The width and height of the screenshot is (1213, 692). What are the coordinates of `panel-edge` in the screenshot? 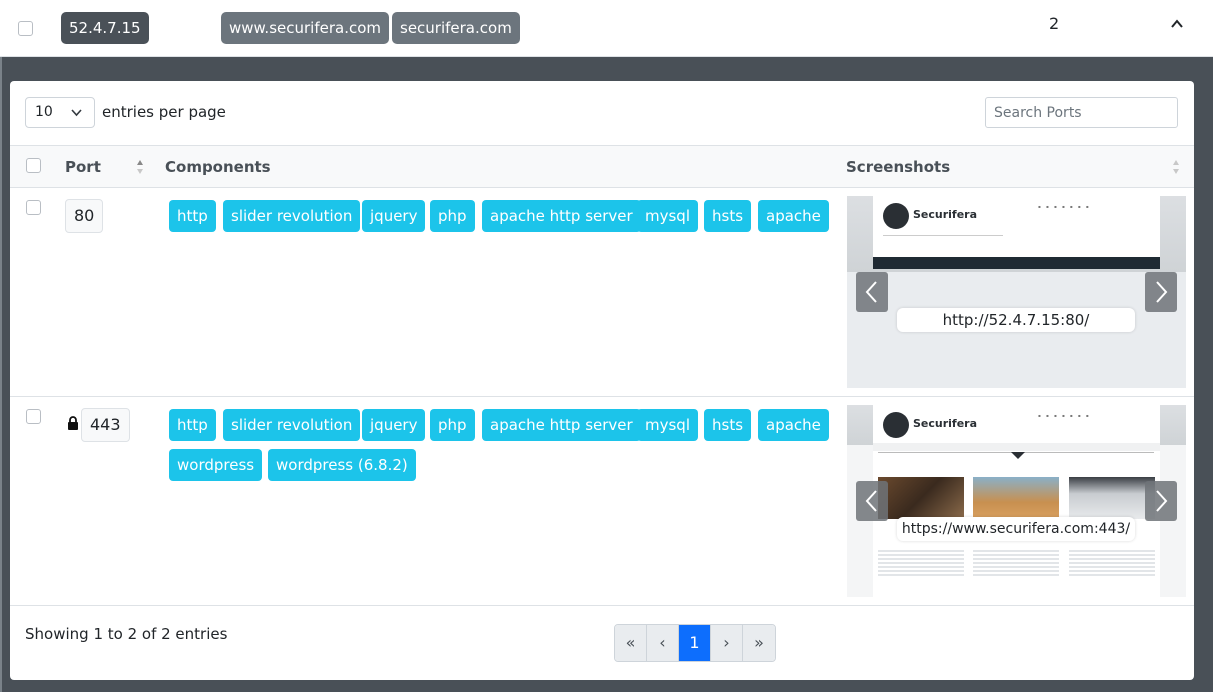 It's located at (1, 374).